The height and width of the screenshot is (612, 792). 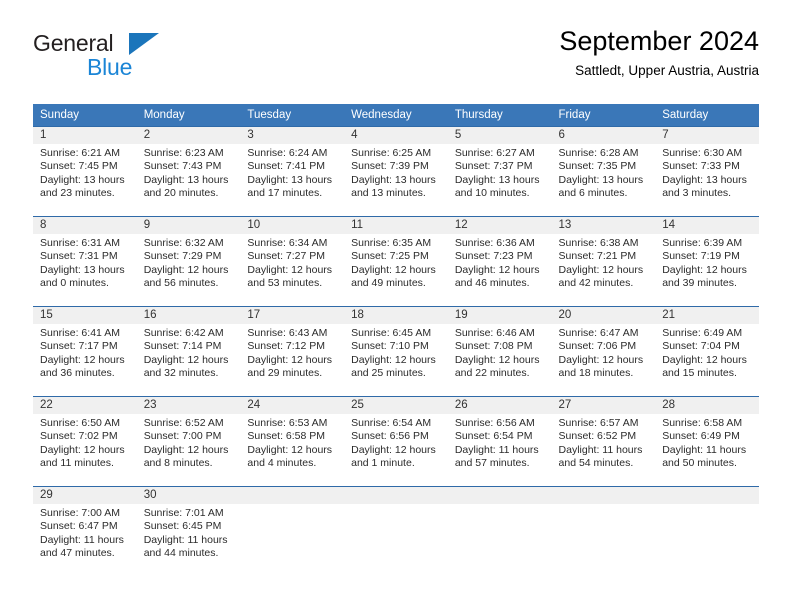 What do you see at coordinates (286, 436) in the screenshot?
I see `sunset-text: Sunset: 6:58 PM` at bounding box center [286, 436].